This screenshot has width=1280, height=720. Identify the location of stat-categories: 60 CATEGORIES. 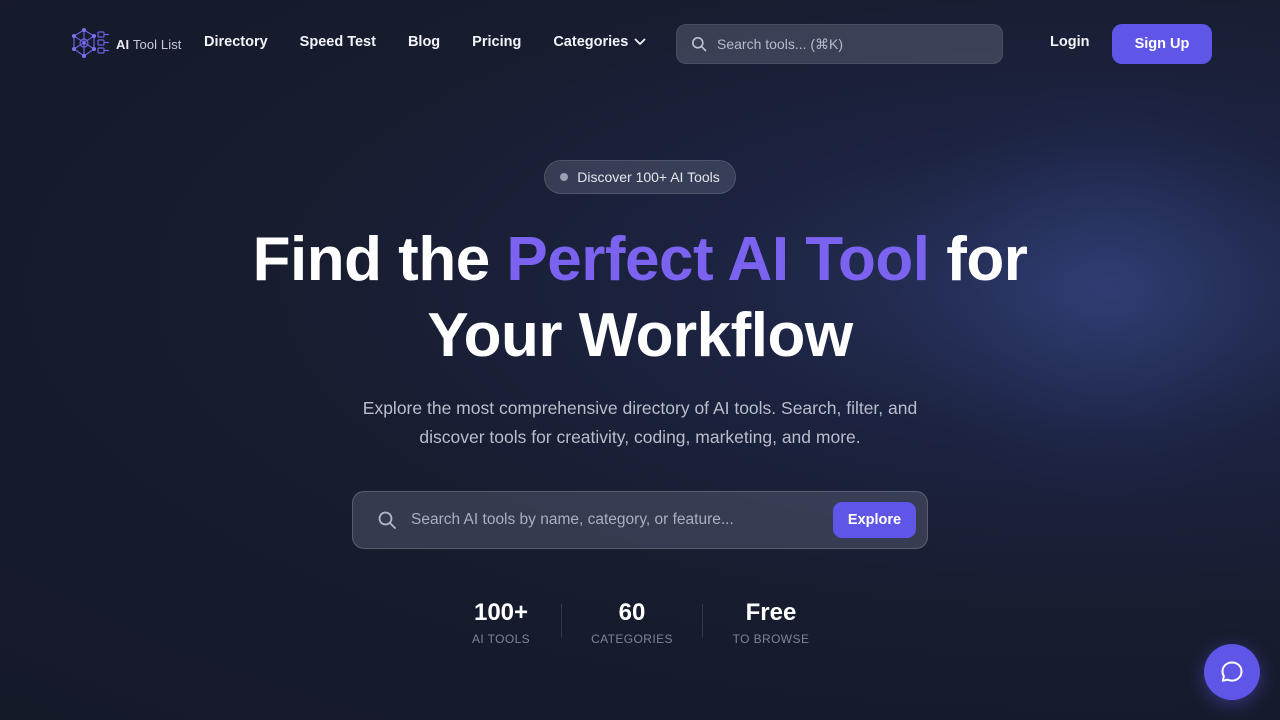
(632, 622).